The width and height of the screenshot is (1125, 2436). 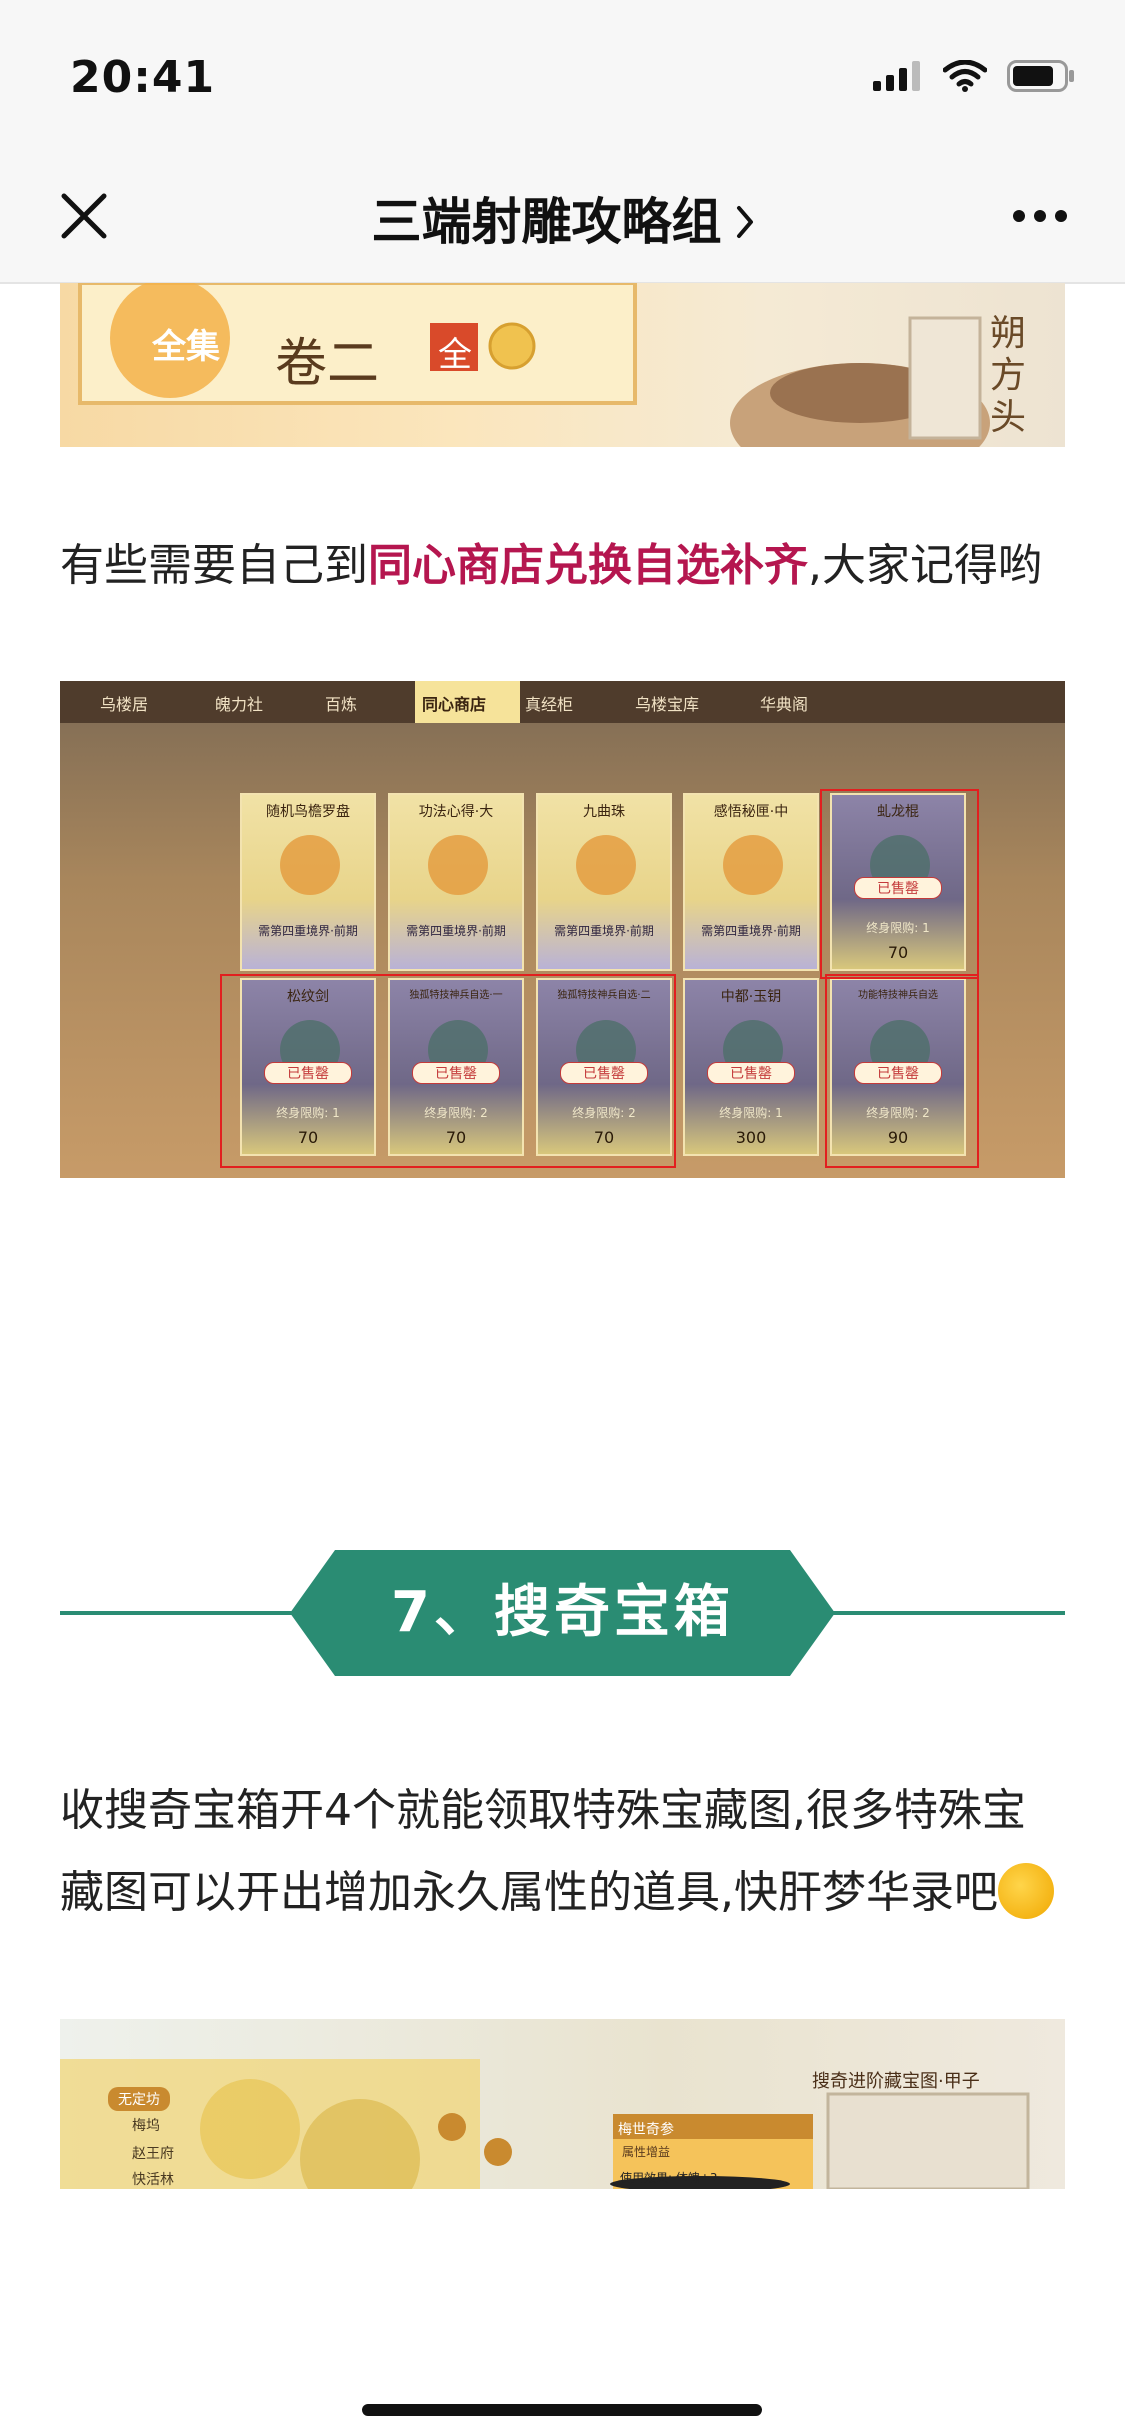 What do you see at coordinates (751, 1113) in the screenshot?
I see `purchase-limit: 终身限购: 1` at bounding box center [751, 1113].